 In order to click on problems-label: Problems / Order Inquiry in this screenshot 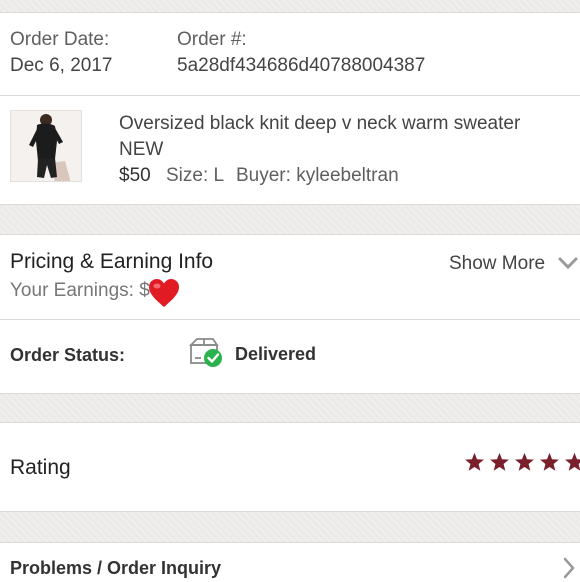, I will do `click(115, 568)`.